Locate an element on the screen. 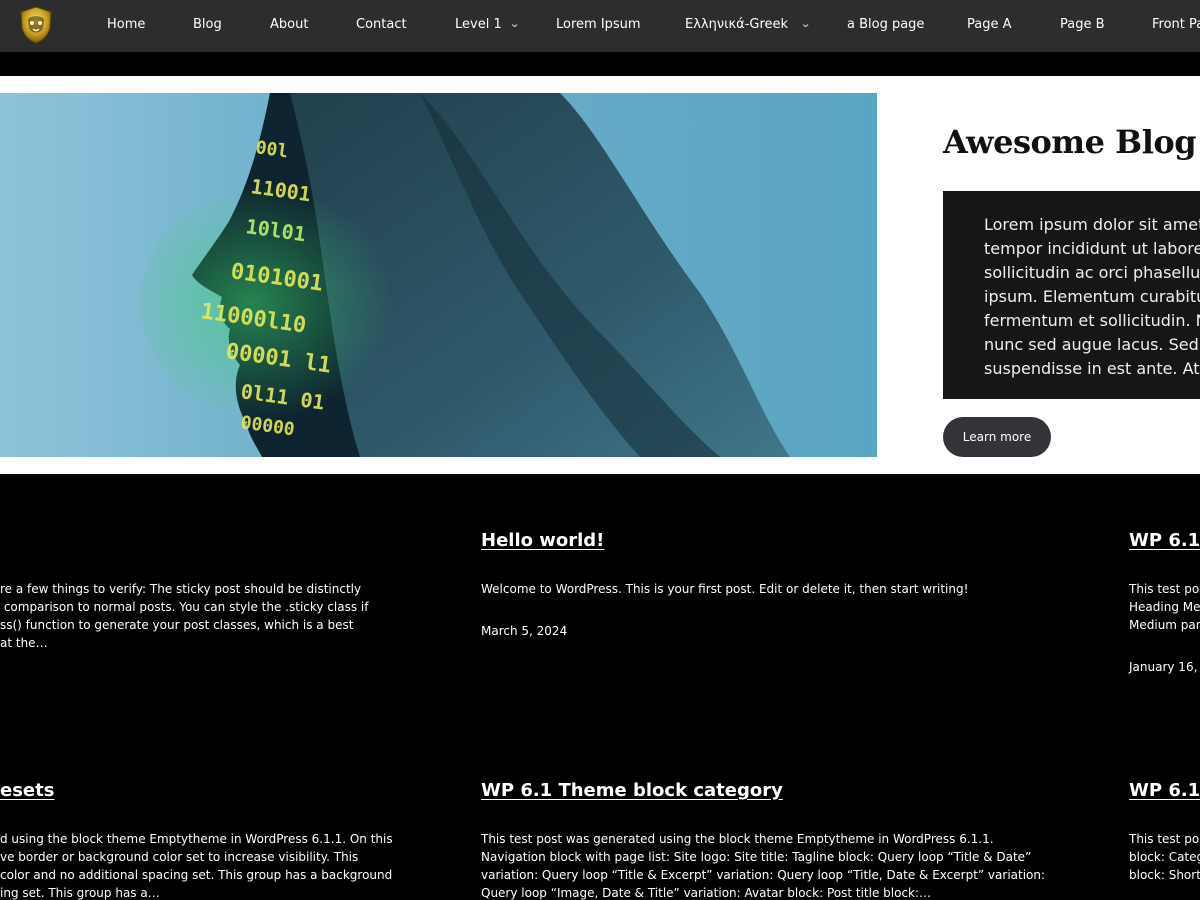 This screenshot has height=900, width=1200. nav-item-blog-page: a Blog page is located at coordinates (885, 26).